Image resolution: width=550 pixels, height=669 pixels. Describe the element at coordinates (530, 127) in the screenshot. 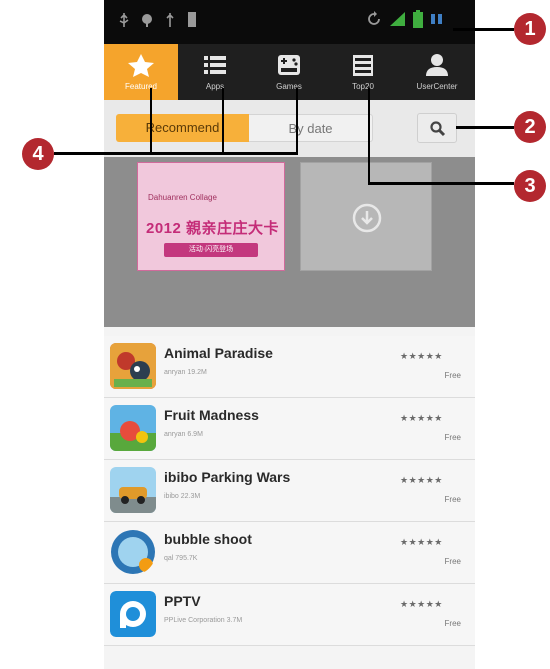

I see `callout-2: 2` at that location.